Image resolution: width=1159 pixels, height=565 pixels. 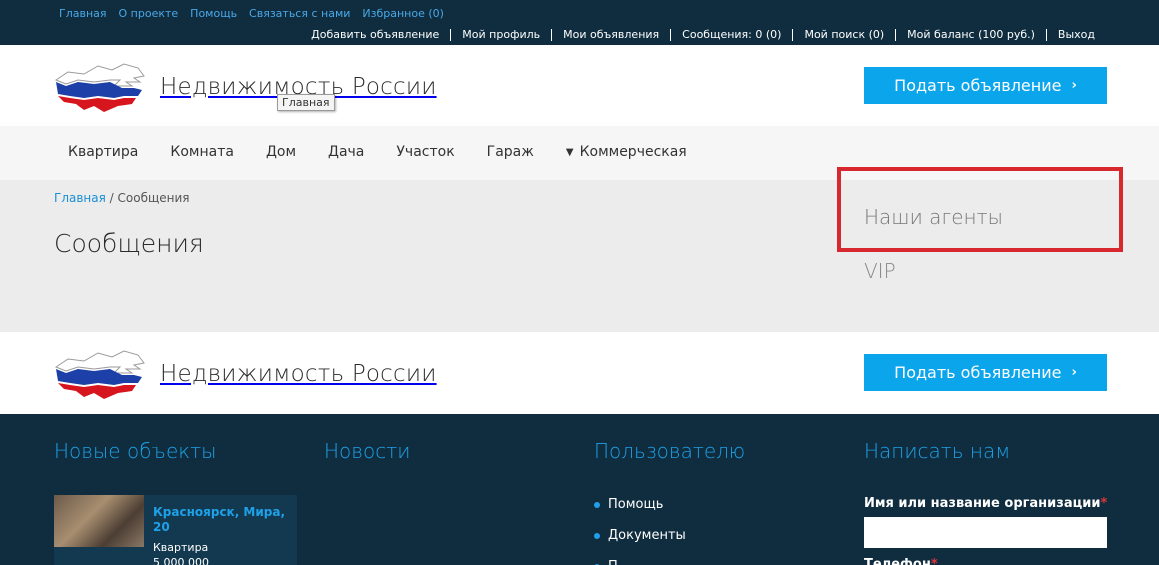 What do you see at coordinates (510, 152) in the screenshot?
I see `nav-item-garage: Гараж` at bounding box center [510, 152].